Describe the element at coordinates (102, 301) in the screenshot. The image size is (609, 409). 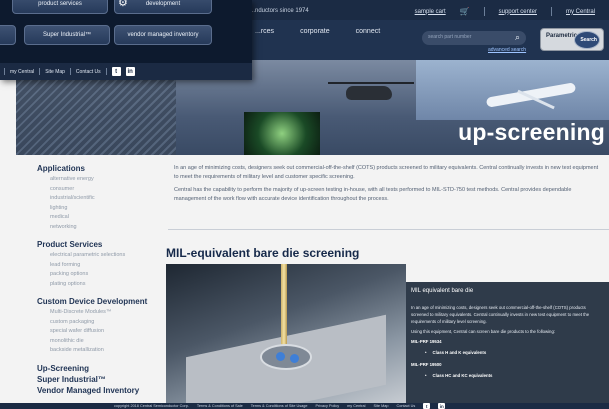
I see `sidebar-heading-custom-device: Custom Device Development` at that location.